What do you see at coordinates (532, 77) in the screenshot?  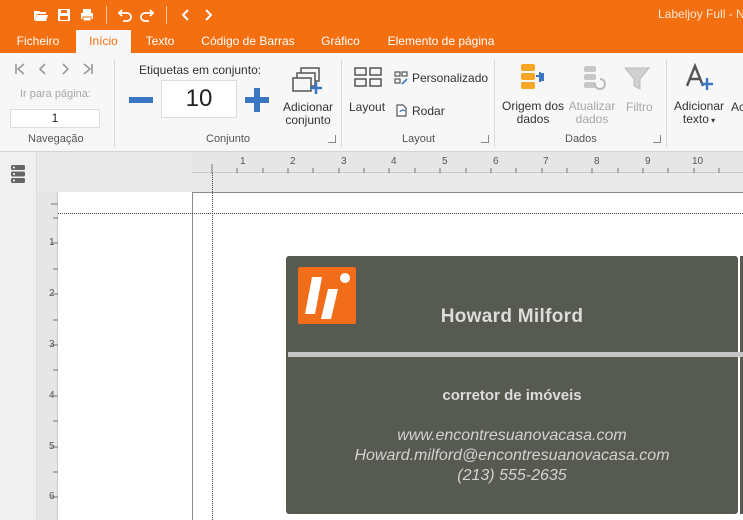 I see `data-source-icon` at bounding box center [532, 77].